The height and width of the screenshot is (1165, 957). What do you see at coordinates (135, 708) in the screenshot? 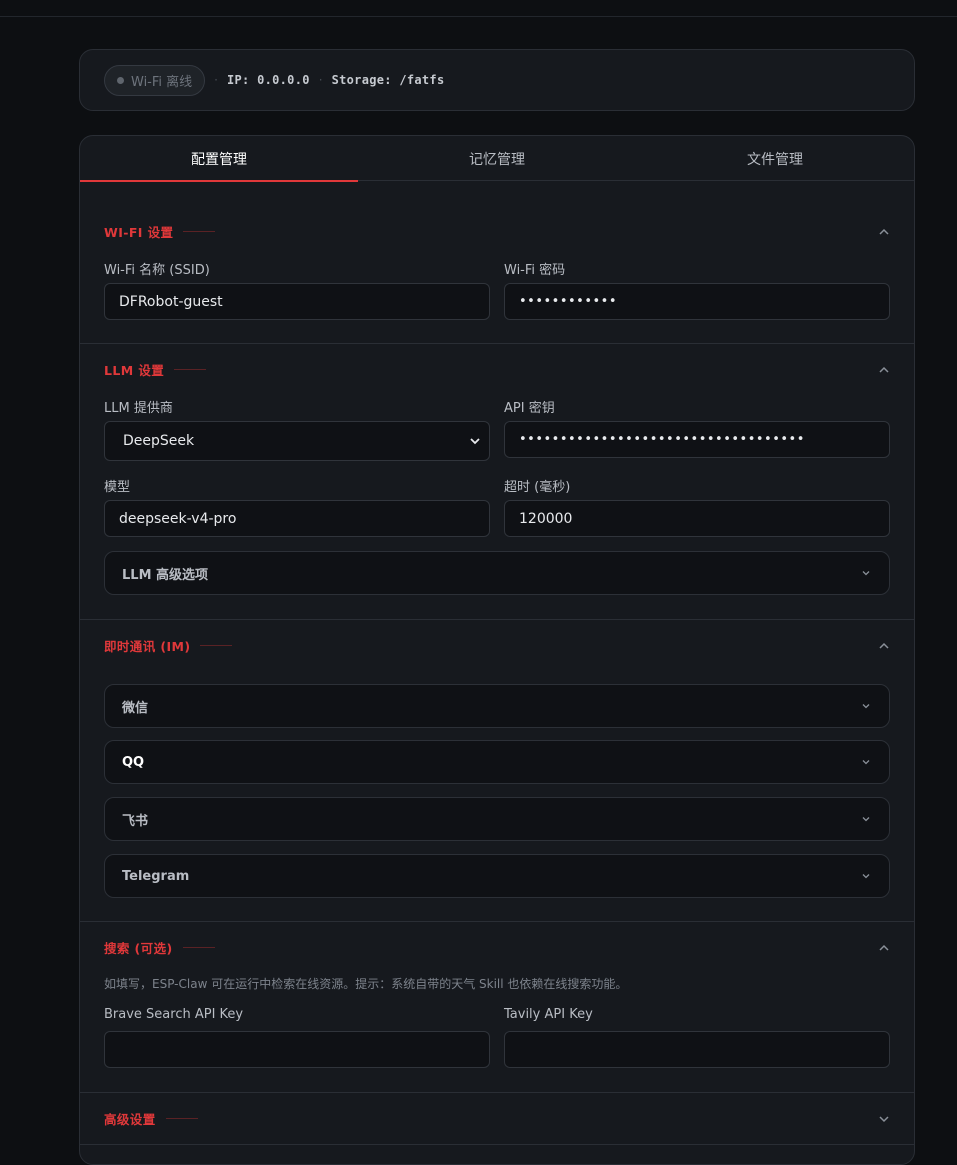
I see `im-item-label: 微信` at bounding box center [135, 708].